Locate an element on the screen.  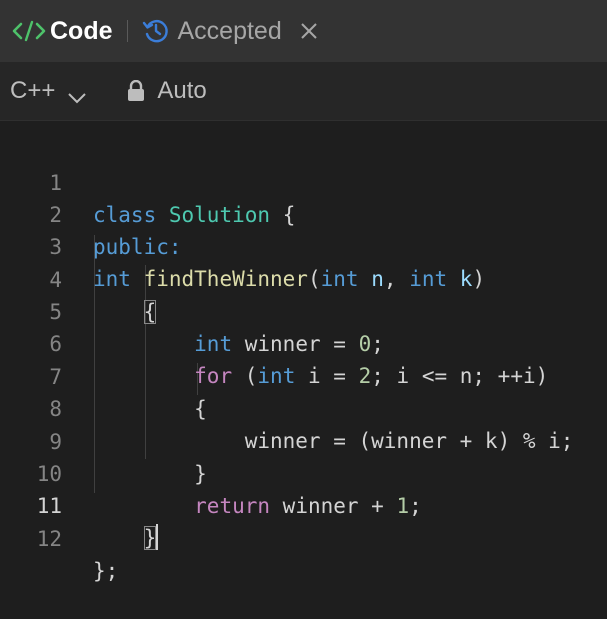
code-line: 11 } is located at coordinates (303, 504).